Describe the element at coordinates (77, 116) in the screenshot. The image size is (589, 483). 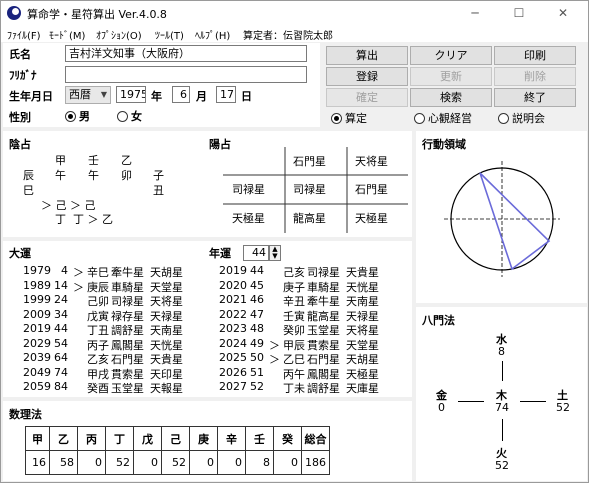
I see `male-radio: 男` at that location.